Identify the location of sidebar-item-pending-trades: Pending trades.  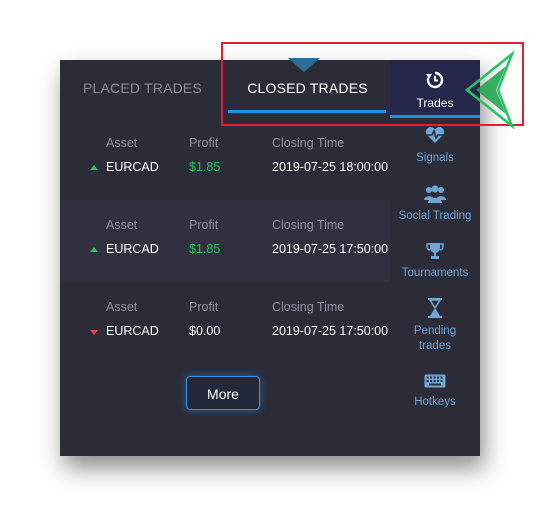
(435, 328).